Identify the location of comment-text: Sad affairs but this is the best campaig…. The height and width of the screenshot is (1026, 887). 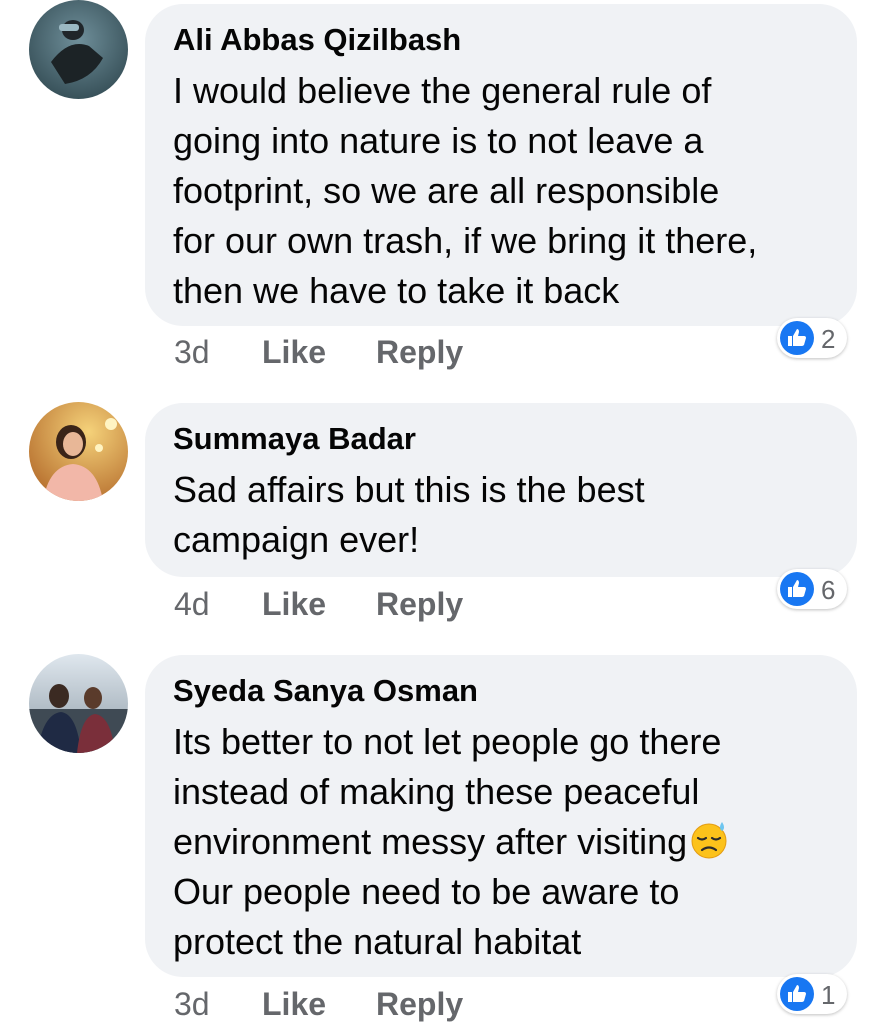
(409, 514).